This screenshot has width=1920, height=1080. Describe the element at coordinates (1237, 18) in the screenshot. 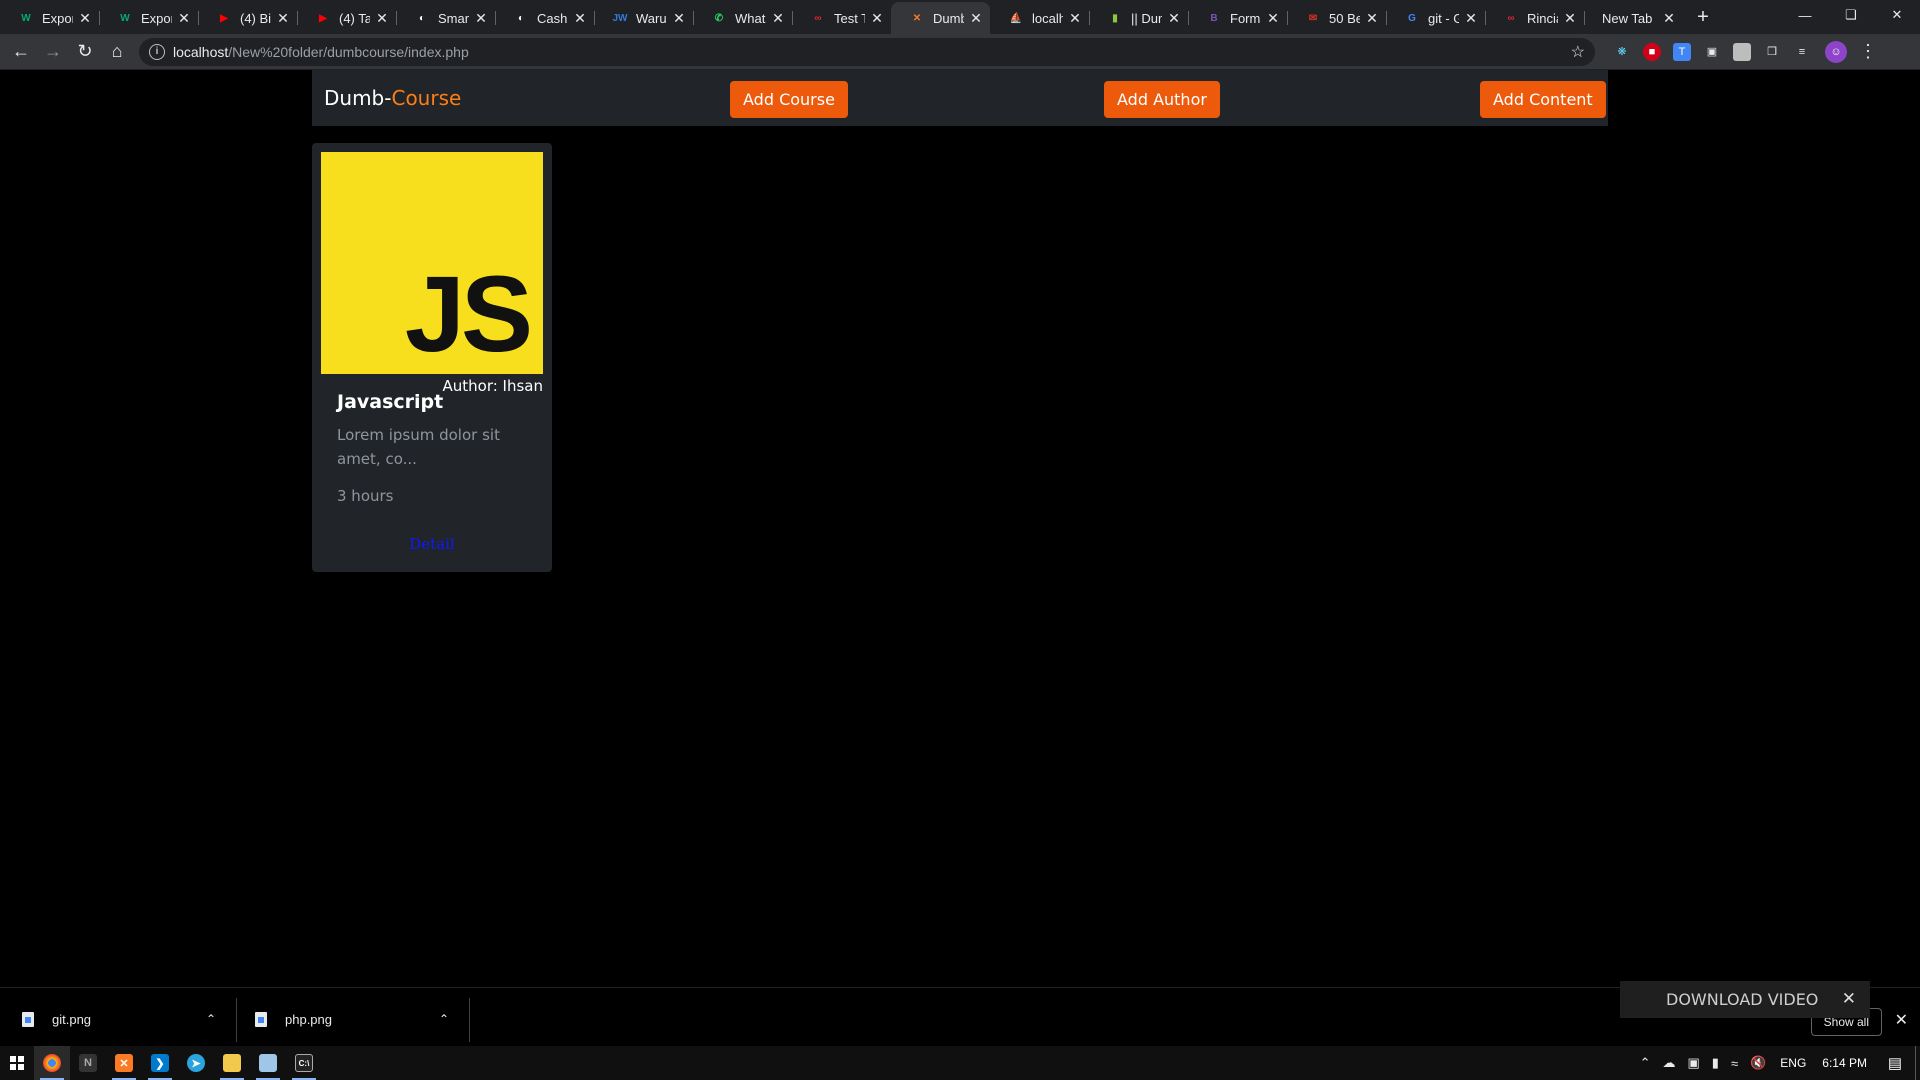

I see `browser-tab: B Forms✕` at that location.